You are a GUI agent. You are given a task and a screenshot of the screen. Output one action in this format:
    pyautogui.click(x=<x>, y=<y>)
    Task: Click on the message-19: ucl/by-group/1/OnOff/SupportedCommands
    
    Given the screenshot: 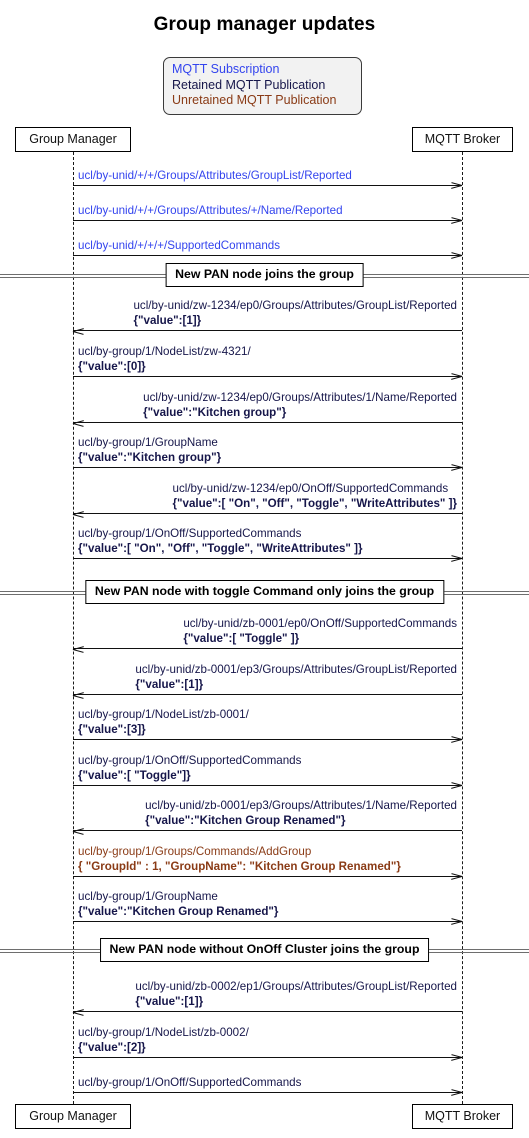 What is the action you would take?
    pyautogui.click(x=268, y=1077)
    